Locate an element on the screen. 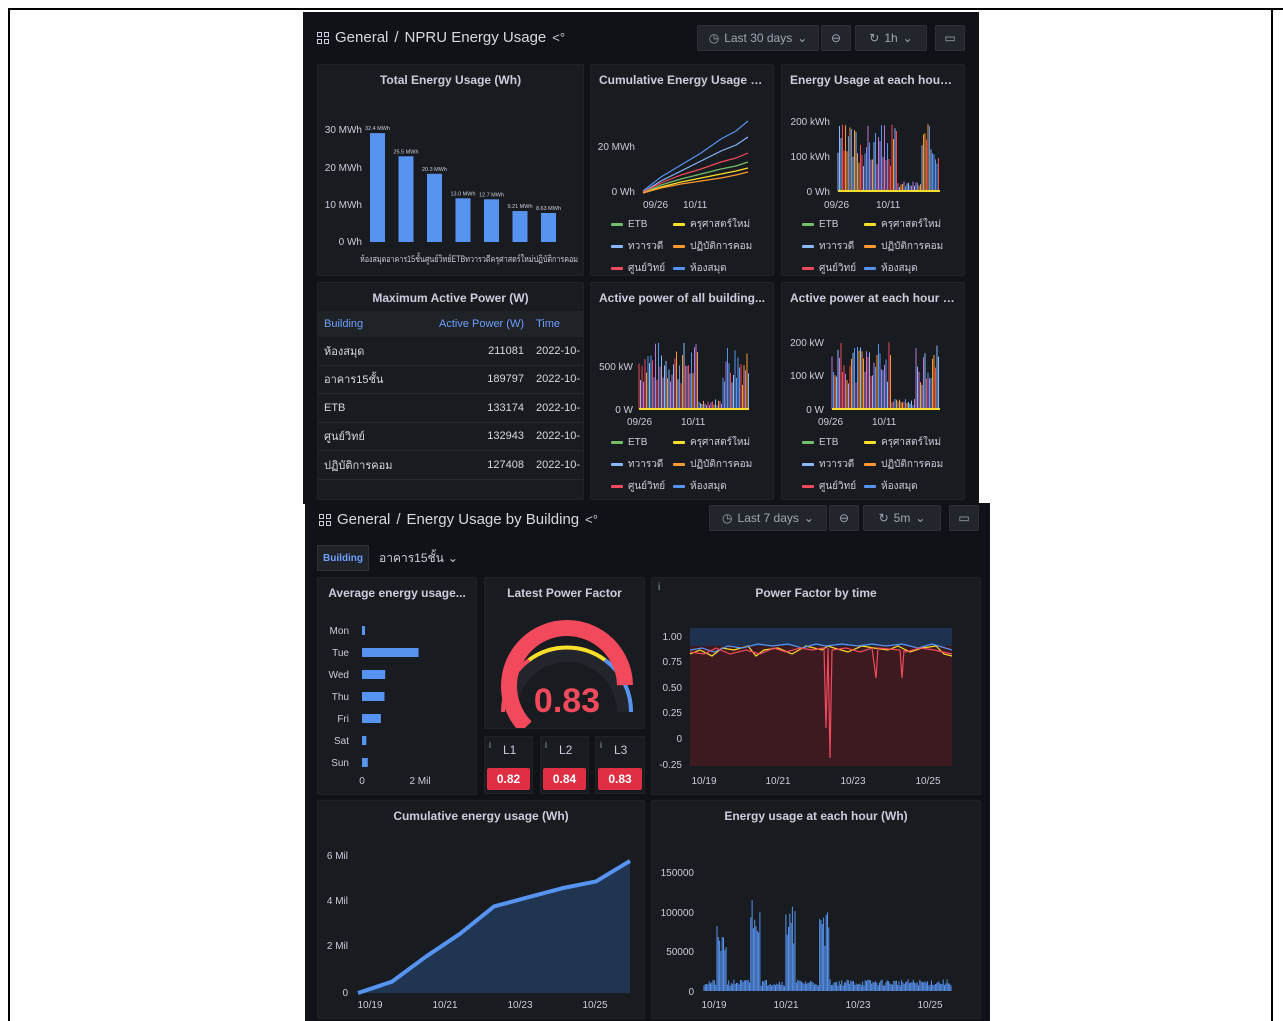 This screenshot has height=1021, width=1283. x-tick: 10/23 is located at coordinates (857, 1005).